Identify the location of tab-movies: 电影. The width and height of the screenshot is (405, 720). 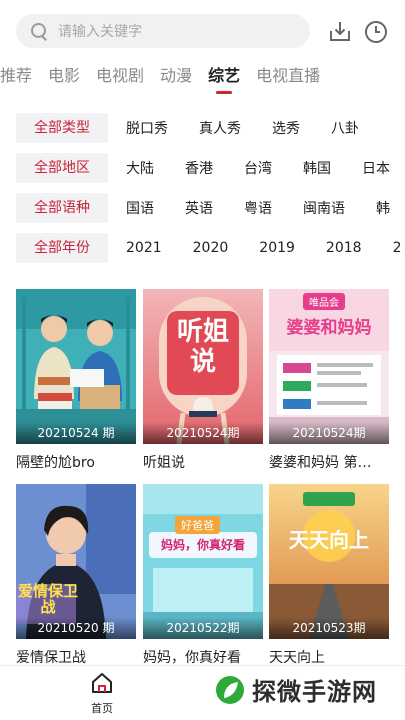
(64, 78).